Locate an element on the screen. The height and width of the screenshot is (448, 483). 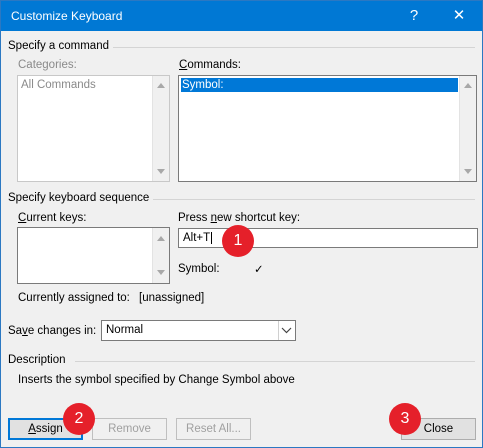
commands-item-symbol: Symbol: is located at coordinates (319, 85).